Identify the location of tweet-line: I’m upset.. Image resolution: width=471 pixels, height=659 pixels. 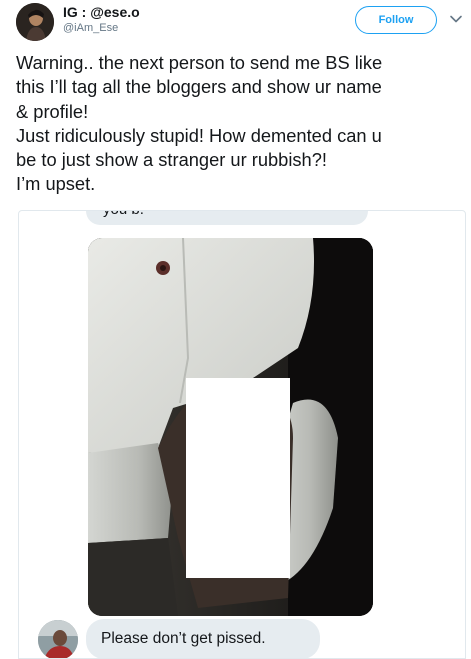
(56, 184).